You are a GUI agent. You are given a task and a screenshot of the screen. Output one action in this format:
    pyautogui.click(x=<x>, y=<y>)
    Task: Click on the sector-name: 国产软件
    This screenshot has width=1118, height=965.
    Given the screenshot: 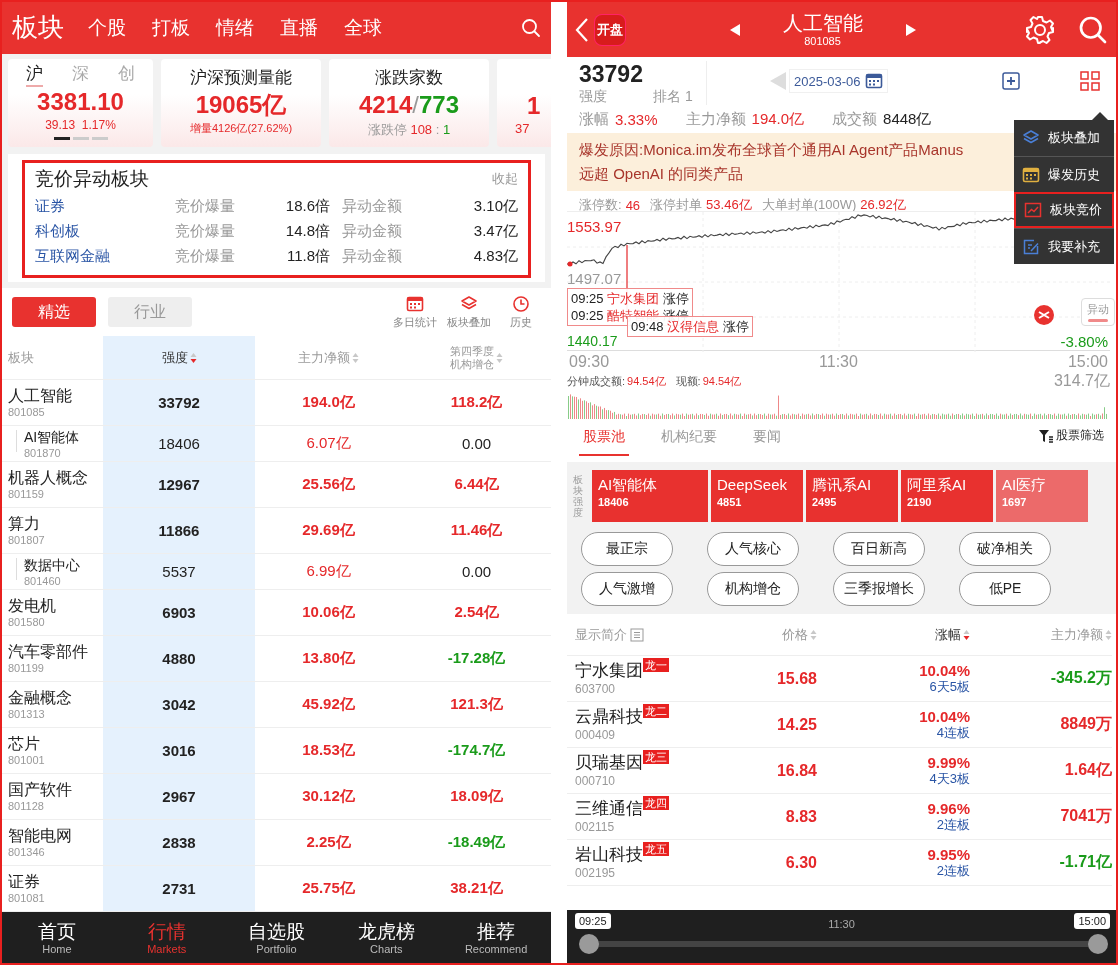 What is the action you would take?
    pyautogui.click(x=40, y=790)
    